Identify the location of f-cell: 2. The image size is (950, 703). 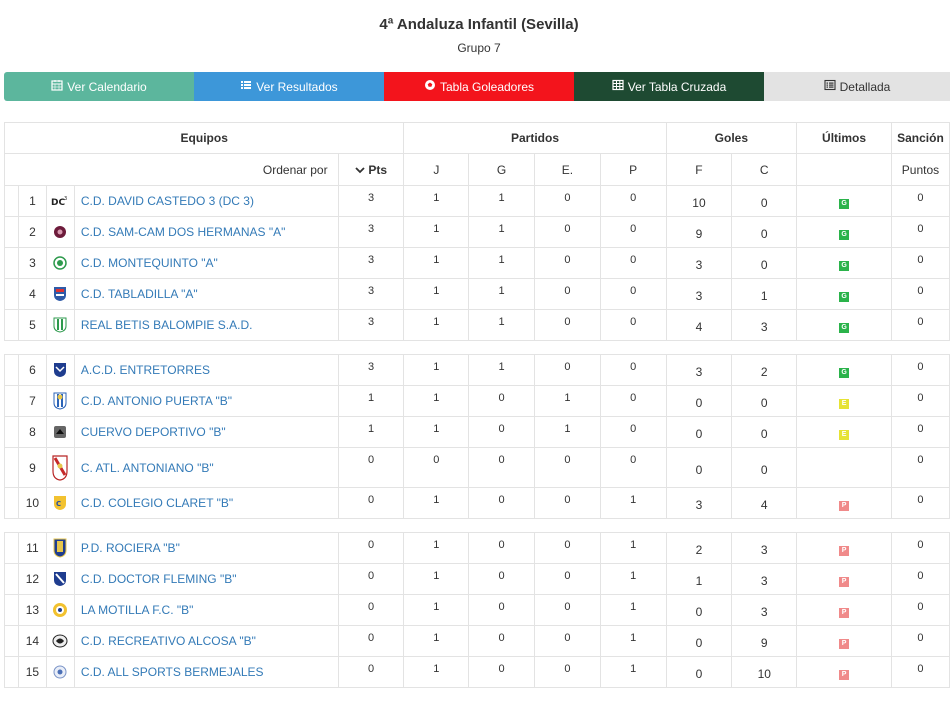
(699, 548).